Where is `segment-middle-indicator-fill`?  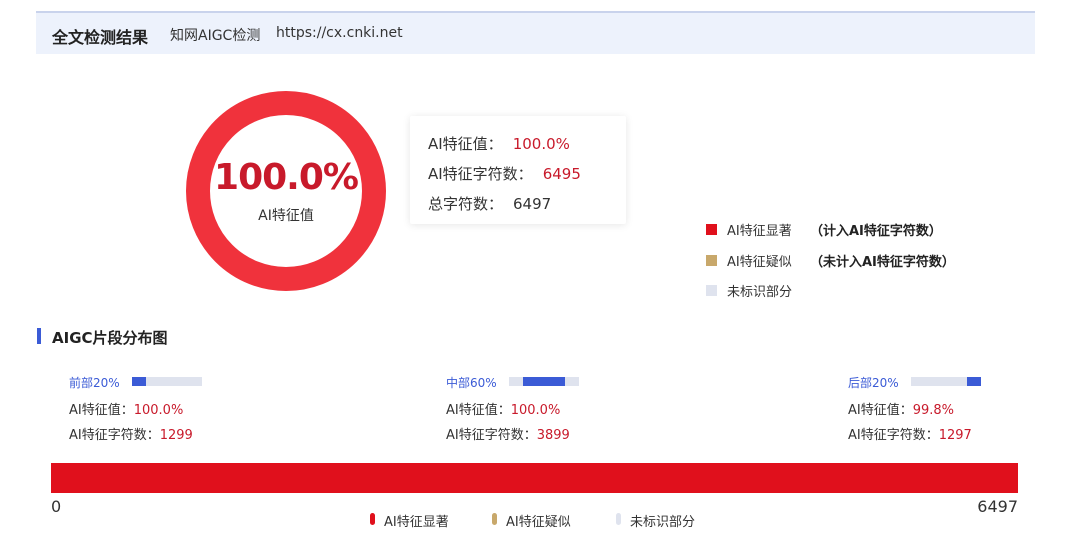
segment-middle-indicator-fill is located at coordinates (544, 381).